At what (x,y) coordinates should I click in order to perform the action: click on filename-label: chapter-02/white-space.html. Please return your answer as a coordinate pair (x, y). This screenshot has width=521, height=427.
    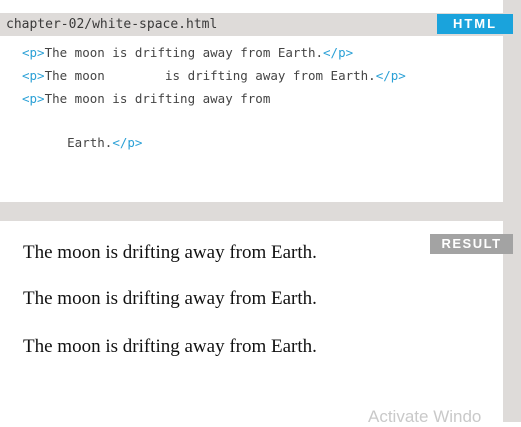
    Looking at the image, I should click on (112, 24).